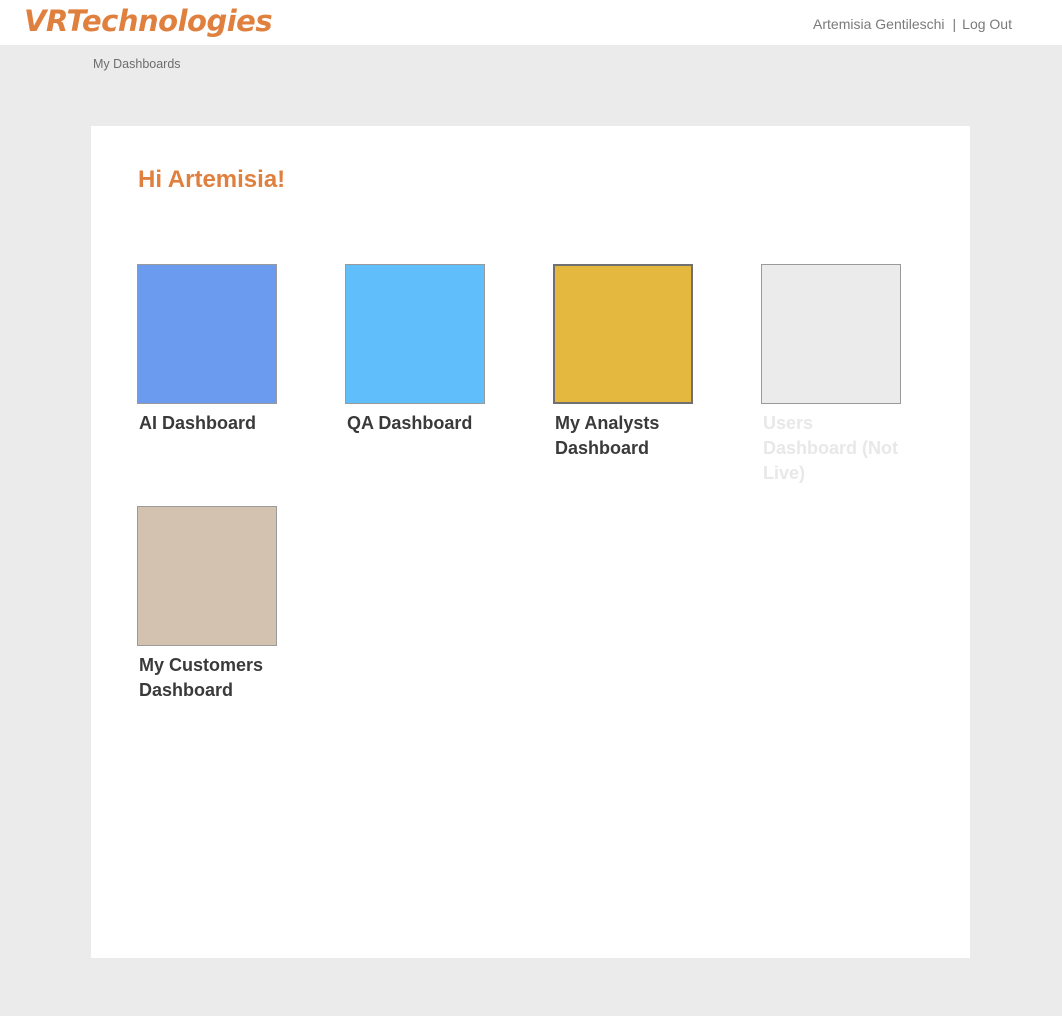 The image size is (1062, 1016). I want to click on logout-link: Log Out, so click(987, 24).